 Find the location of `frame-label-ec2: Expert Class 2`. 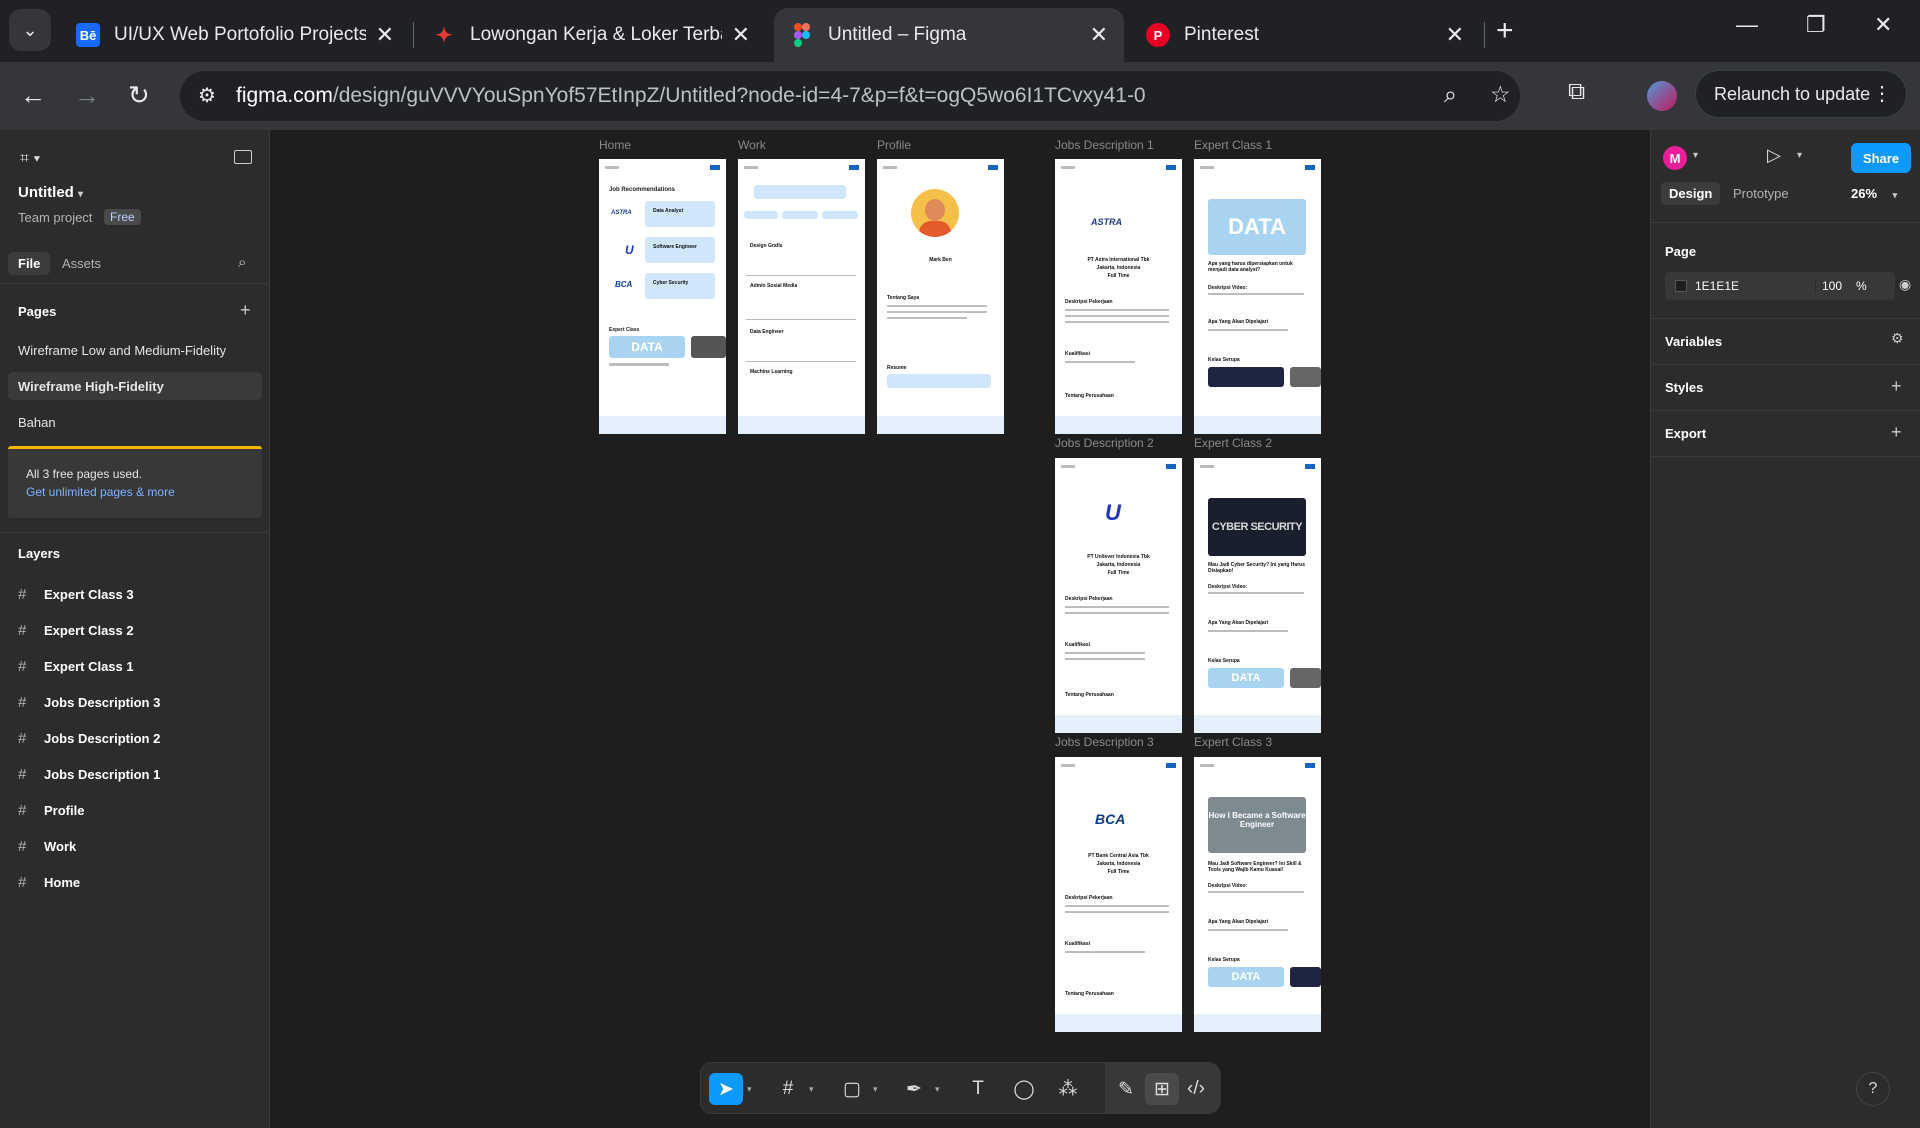

frame-label-ec2: Expert Class 2 is located at coordinates (1233, 443).